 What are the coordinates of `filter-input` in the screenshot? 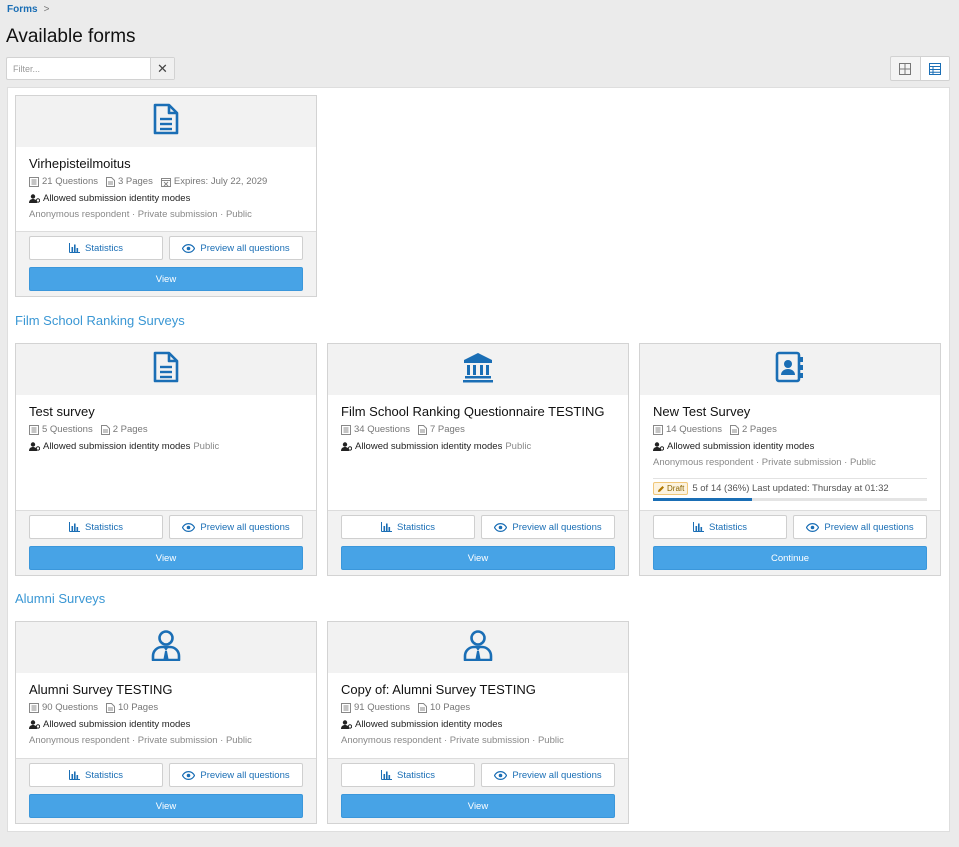 It's located at (78, 68).